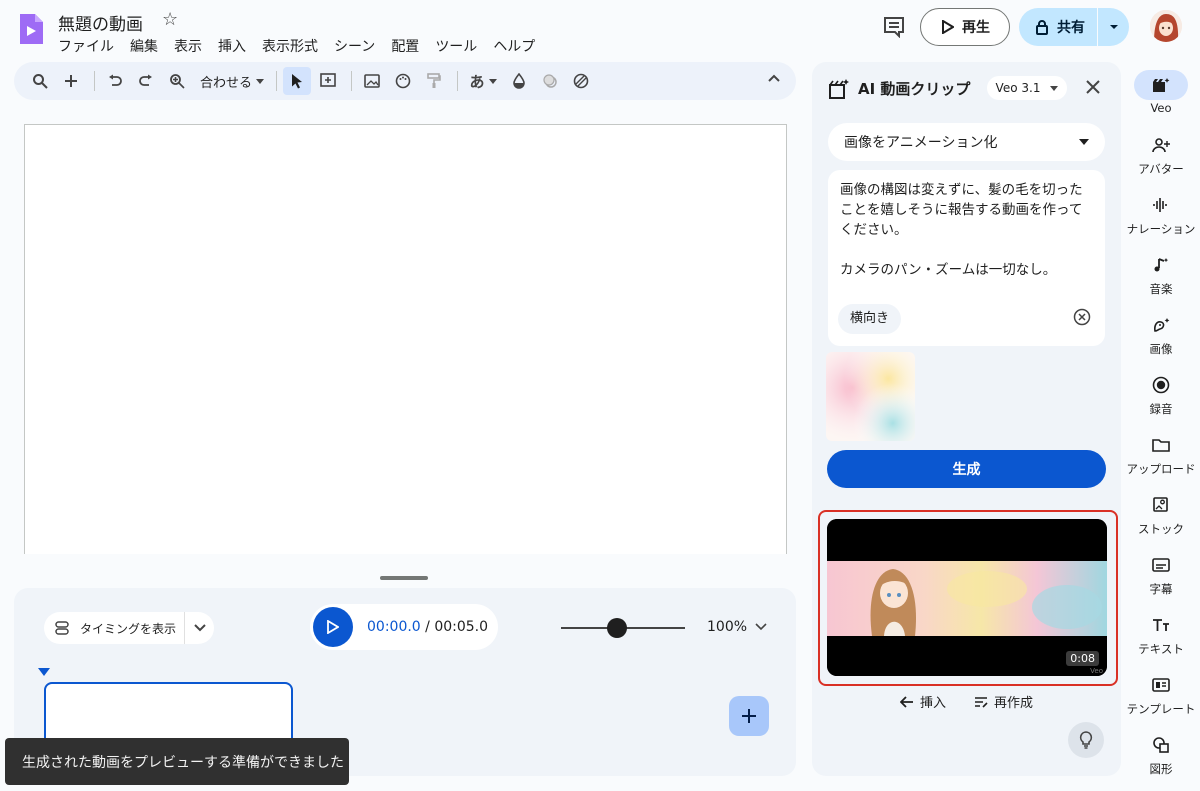 The width and height of the screenshot is (1200, 791). What do you see at coordinates (774, 78) in the screenshot?
I see `collapse-toolbar-icon` at bounding box center [774, 78].